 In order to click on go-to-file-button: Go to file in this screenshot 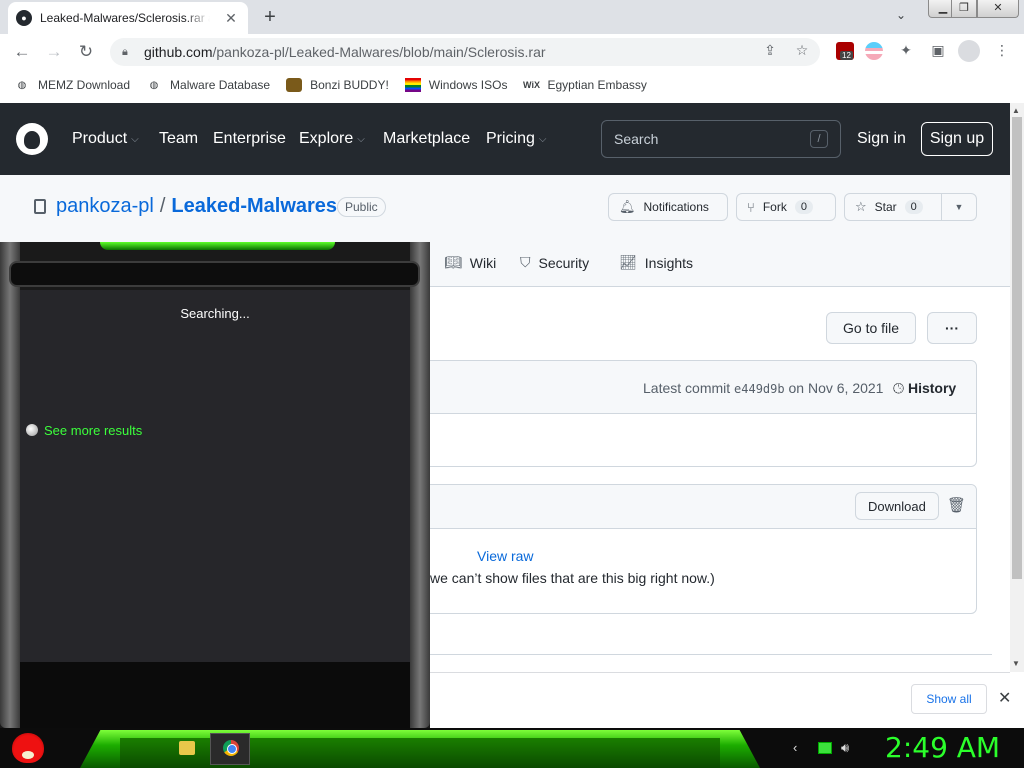, I will do `click(871, 328)`.